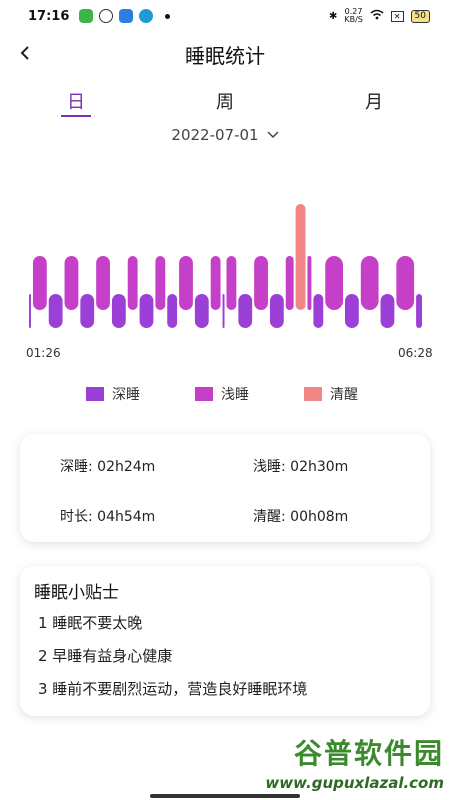 The height and width of the screenshot is (800, 450). What do you see at coordinates (374, 101) in the screenshot?
I see `tab-month: 月` at bounding box center [374, 101].